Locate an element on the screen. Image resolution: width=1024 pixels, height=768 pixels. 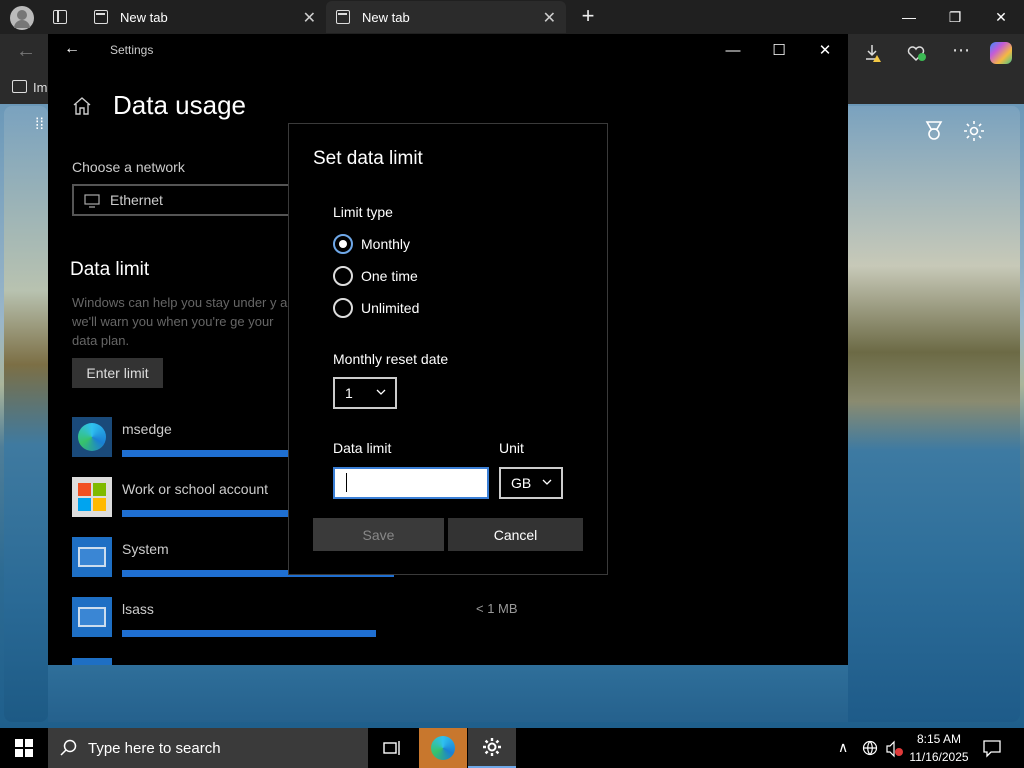
radio-monthly: Monthly is located at coordinates (371, 244).